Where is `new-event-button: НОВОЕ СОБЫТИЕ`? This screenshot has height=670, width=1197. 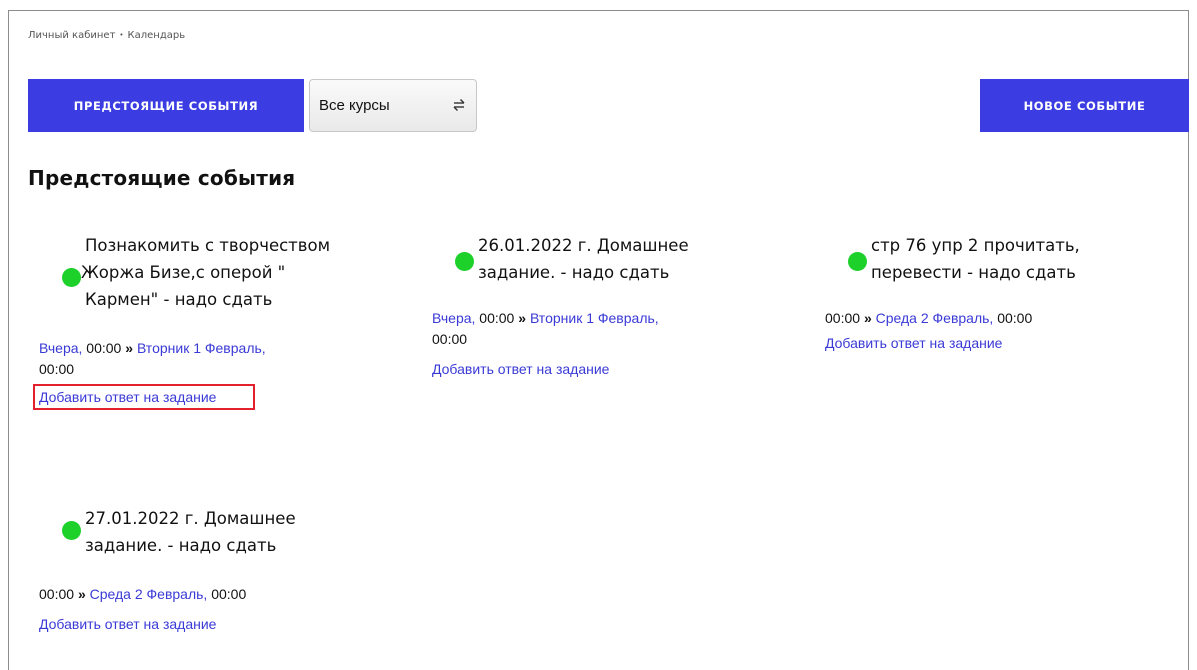 new-event-button: НОВОЕ СОБЫТИЕ is located at coordinates (1084, 105).